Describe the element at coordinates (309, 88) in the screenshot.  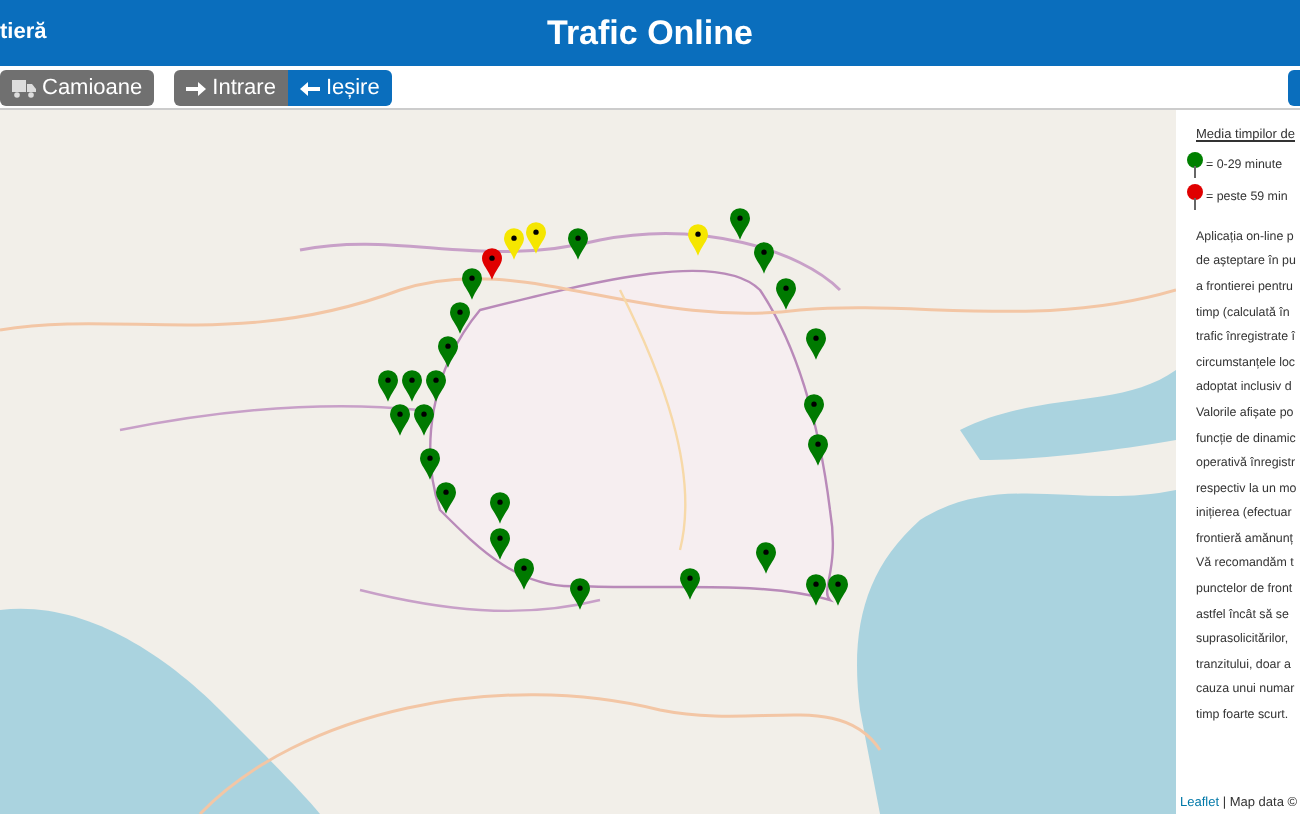
I see `arrow-left-icon` at that location.